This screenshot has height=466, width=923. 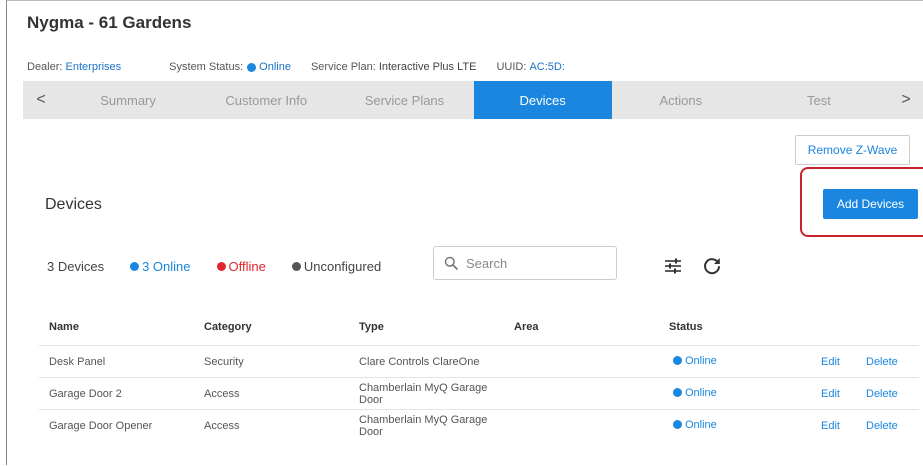 I want to click on device-count-label: 3 Devices, so click(x=76, y=266).